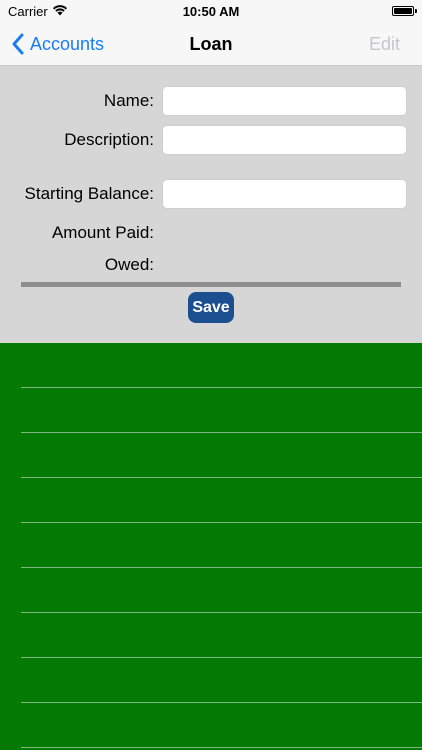 The height and width of the screenshot is (750, 422). Describe the element at coordinates (284, 140) in the screenshot. I see `description-field` at that location.